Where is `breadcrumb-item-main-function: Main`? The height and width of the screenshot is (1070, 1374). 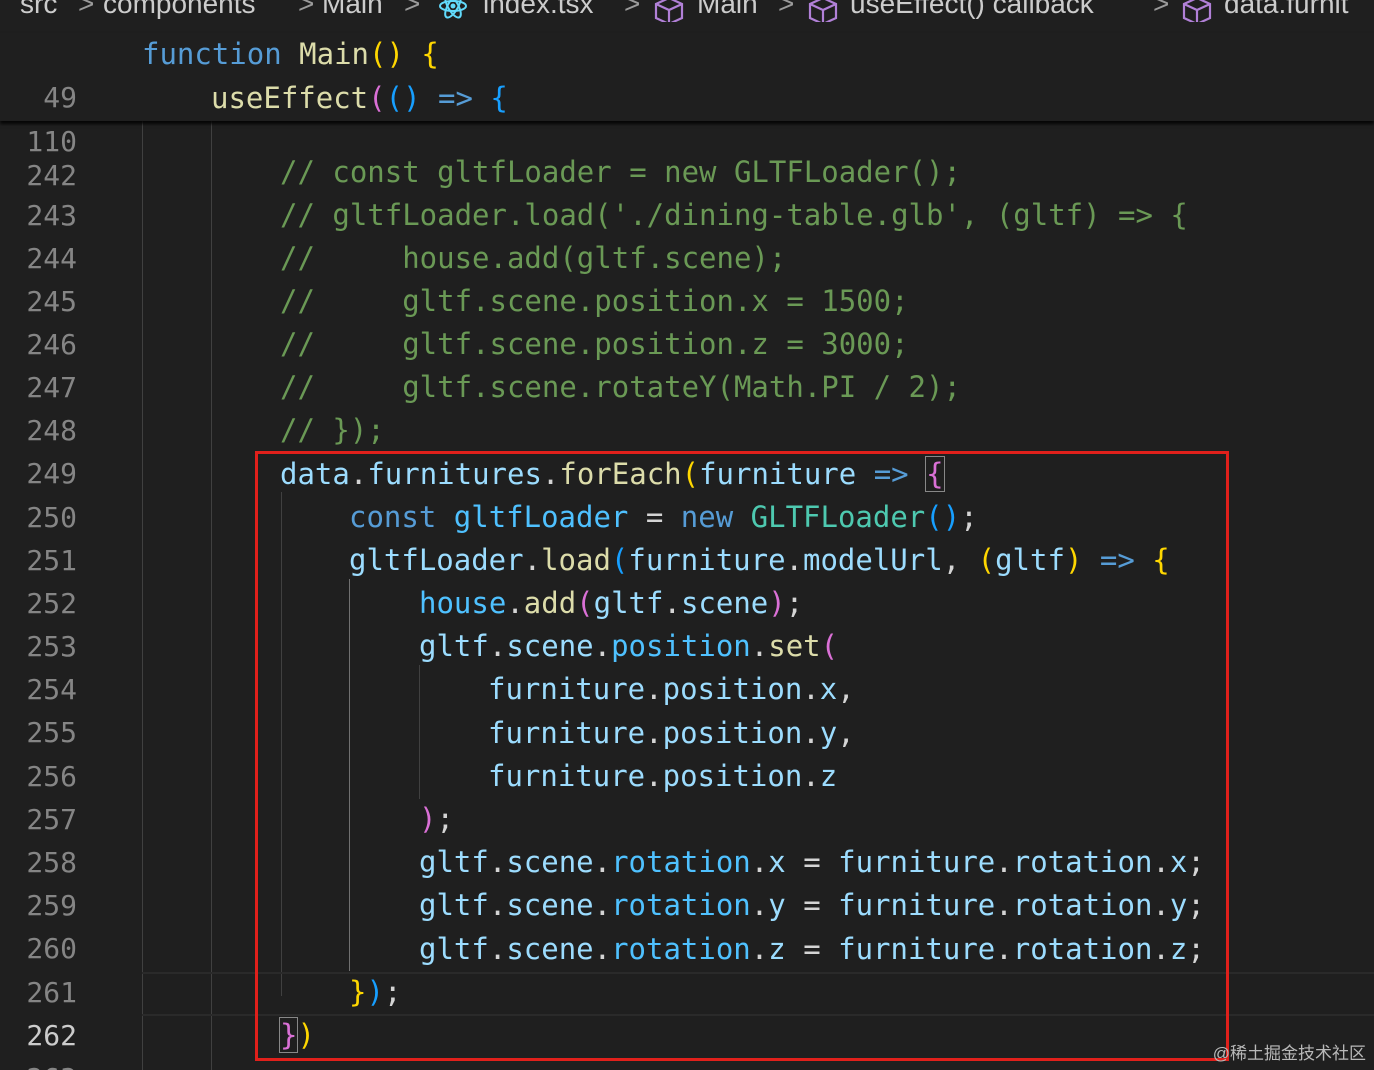 breadcrumb-item-main-function: Main is located at coordinates (727, 10).